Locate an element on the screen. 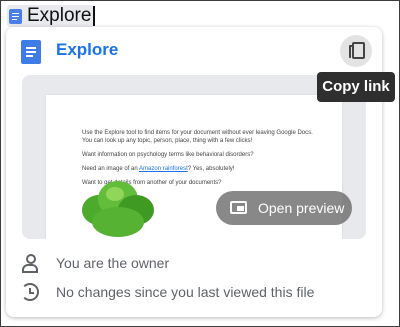  explore-smart-chip: Explore is located at coordinates (51, 16).